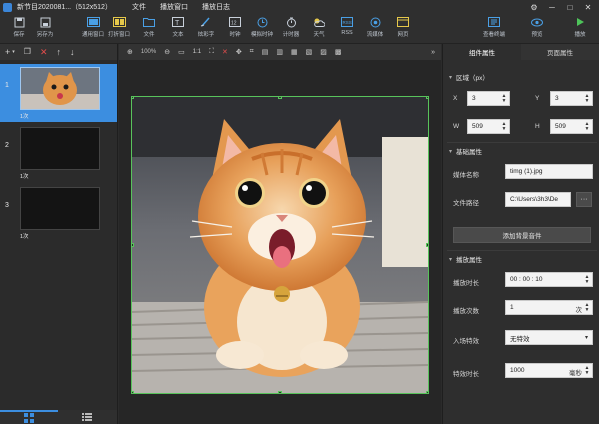 Image resolution: width=599 pixels, height=424 pixels. I want to click on play-icon, so click(580, 22).